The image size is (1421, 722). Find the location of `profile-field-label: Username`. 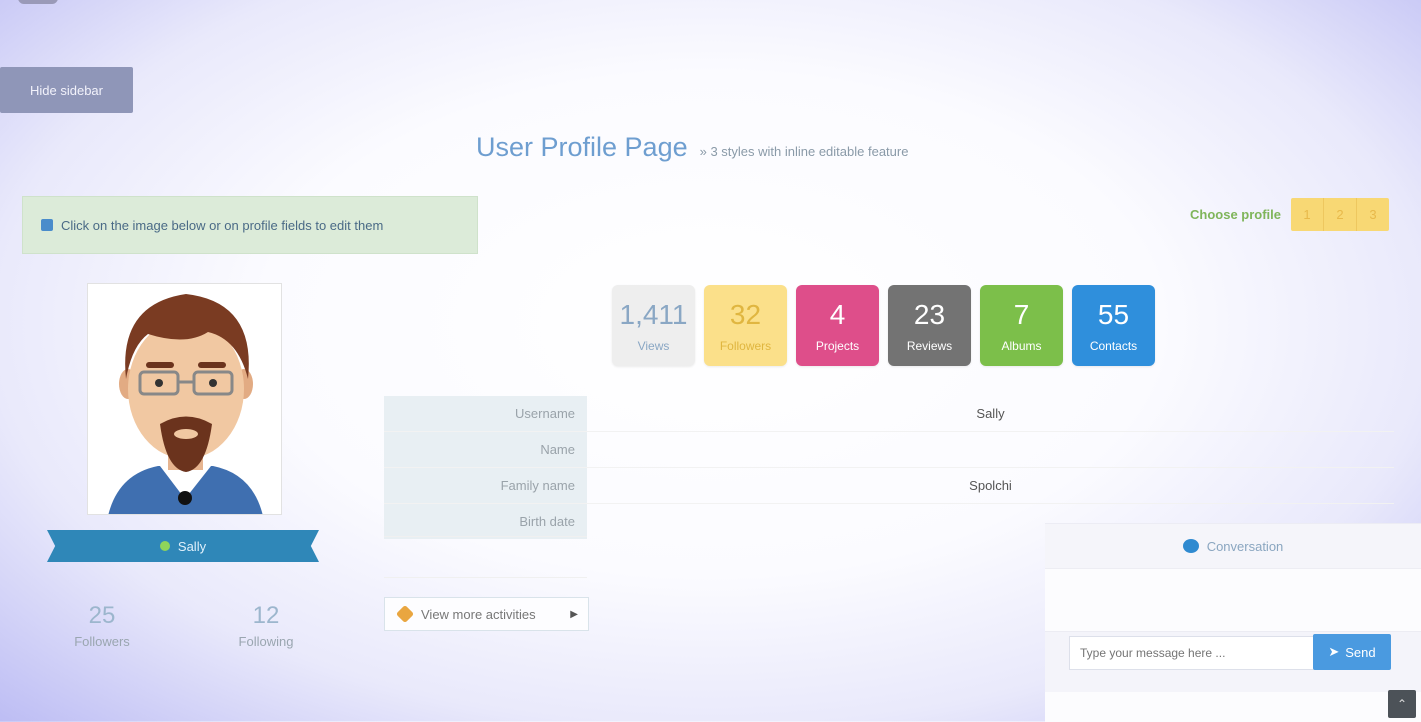

profile-field-label: Username is located at coordinates (485, 413).